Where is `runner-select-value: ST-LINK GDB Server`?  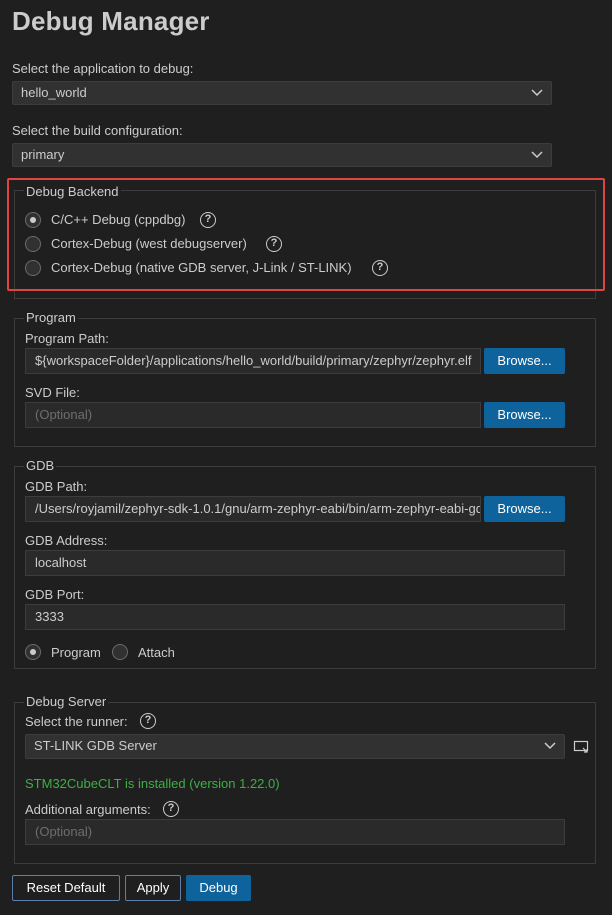 runner-select-value: ST-LINK GDB Server is located at coordinates (95, 745).